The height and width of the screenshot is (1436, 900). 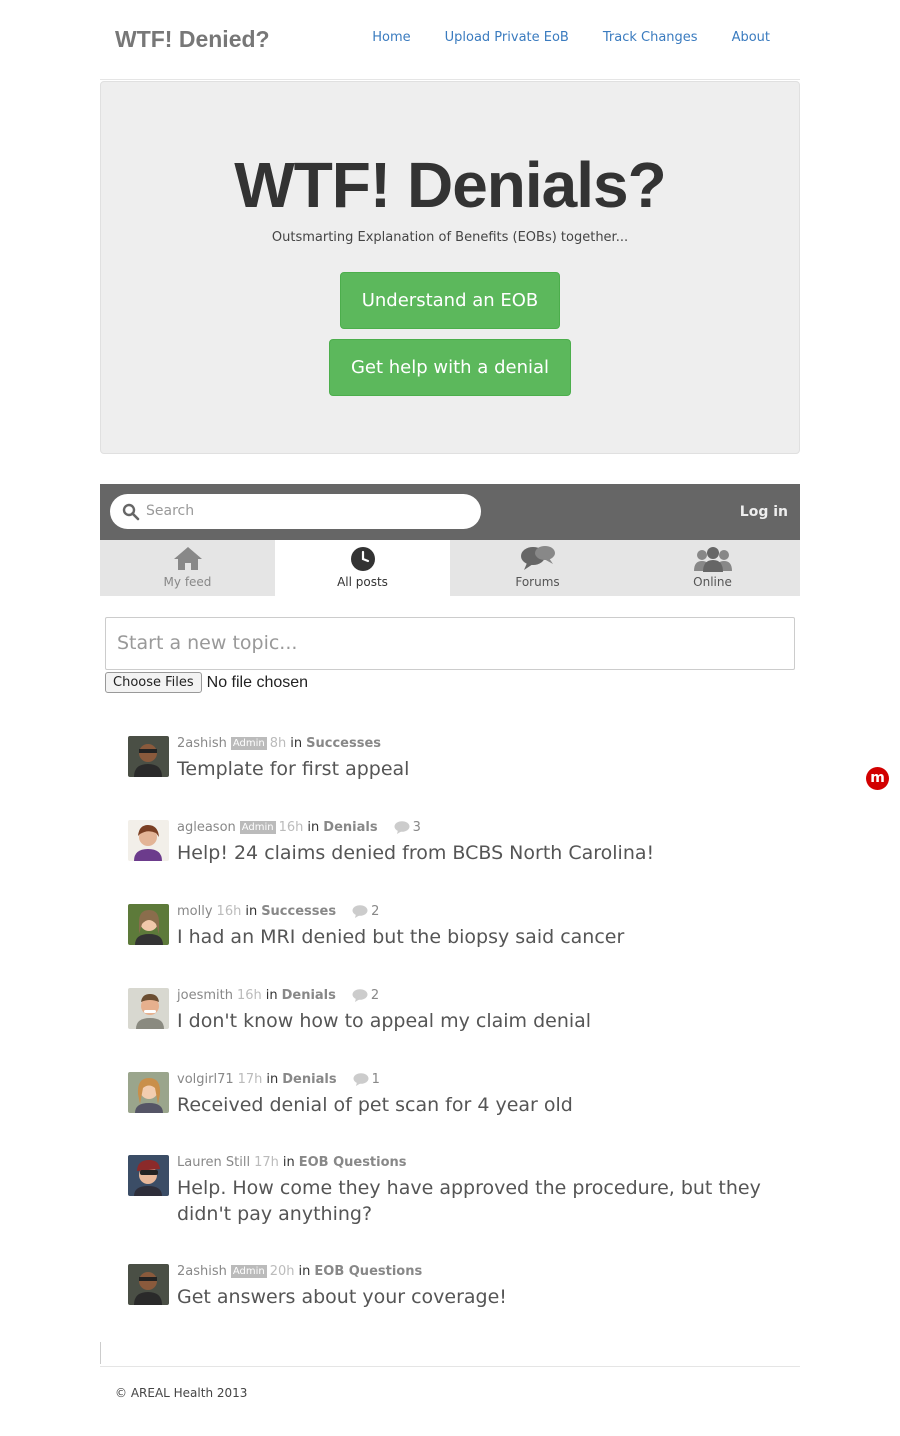 I want to click on new-topic-box, so click(x=450, y=643).